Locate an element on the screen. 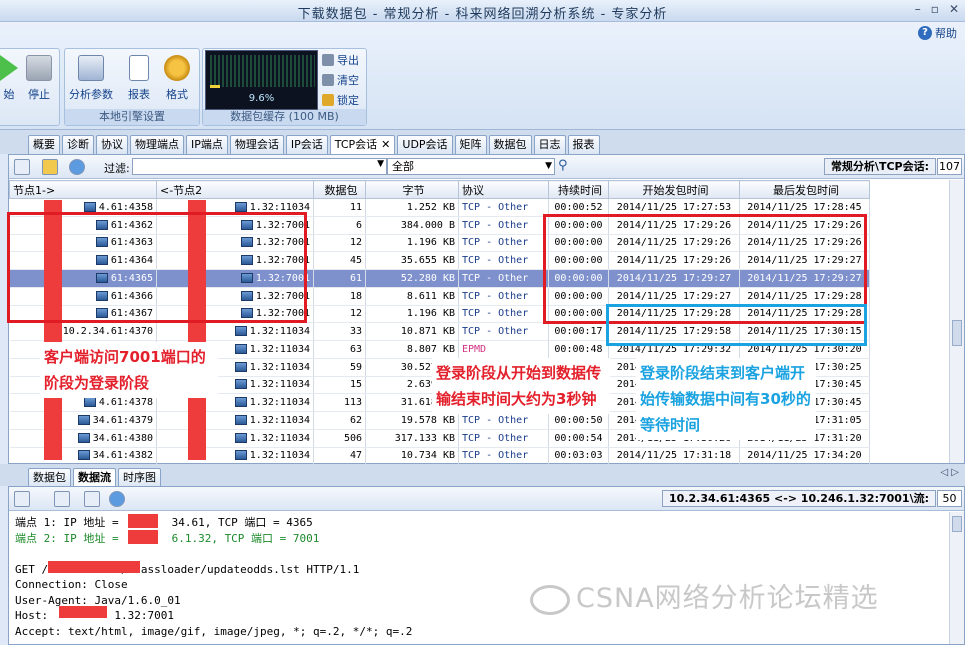 This screenshot has width=965, height=645. analysis-params-button: 分析参数 is located at coordinates (91, 77).